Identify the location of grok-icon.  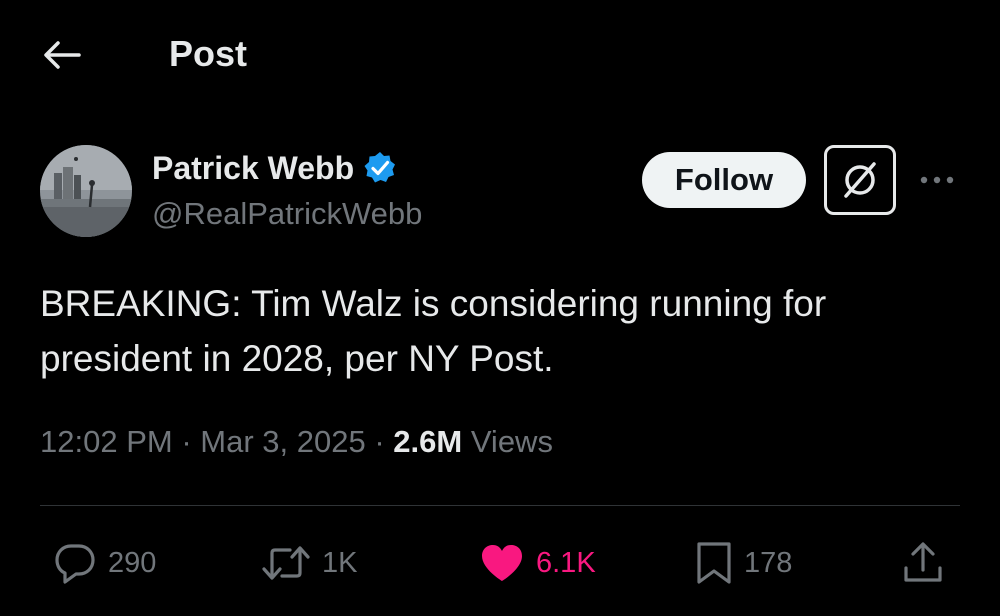
(860, 180).